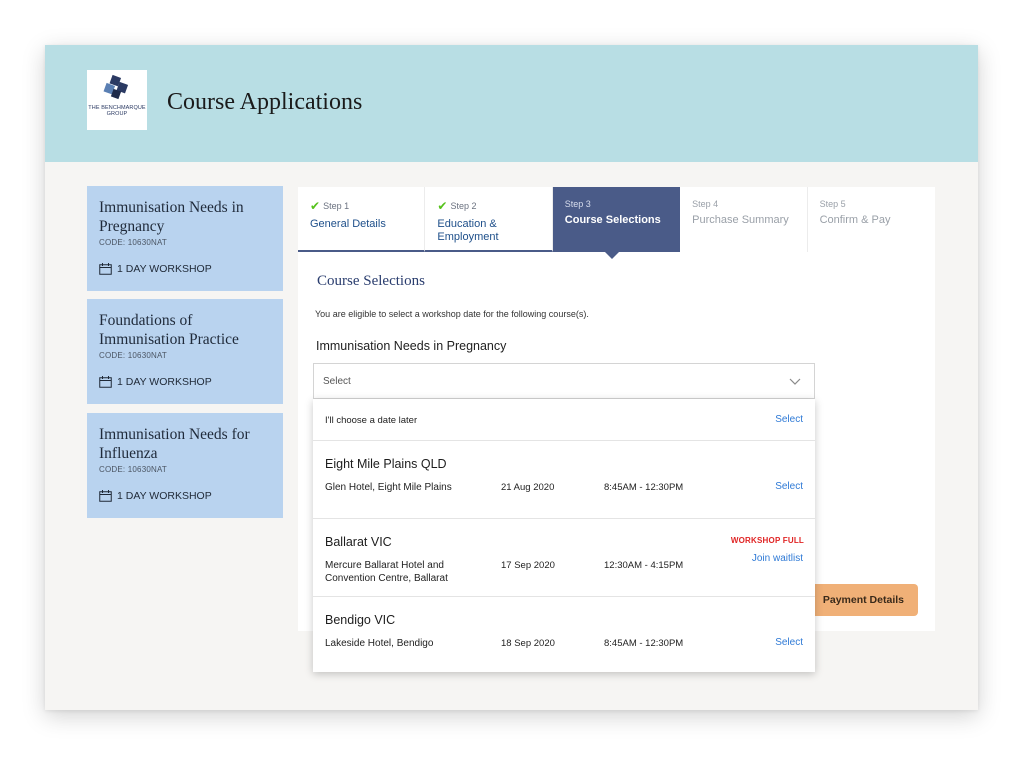  I want to click on venue-time: 12:30AM - 4:15PM, so click(644, 565).